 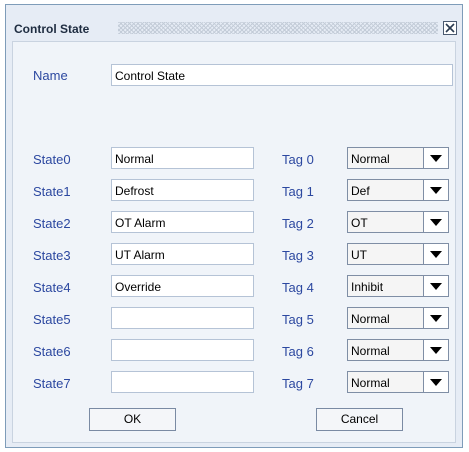 What do you see at coordinates (50, 75) in the screenshot?
I see `name-label: Name` at bounding box center [50, 75].